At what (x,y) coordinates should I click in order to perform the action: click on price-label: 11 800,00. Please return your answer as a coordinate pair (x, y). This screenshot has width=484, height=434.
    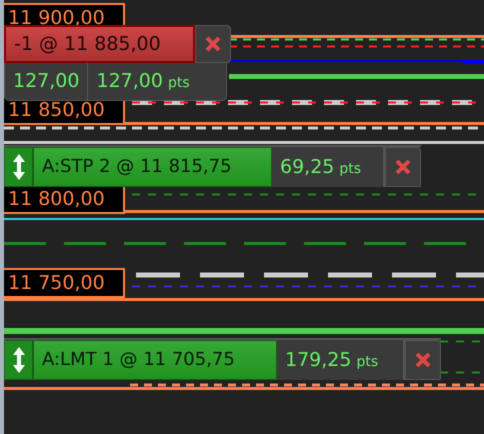
    Looking at the image, I should click on (64, 199).